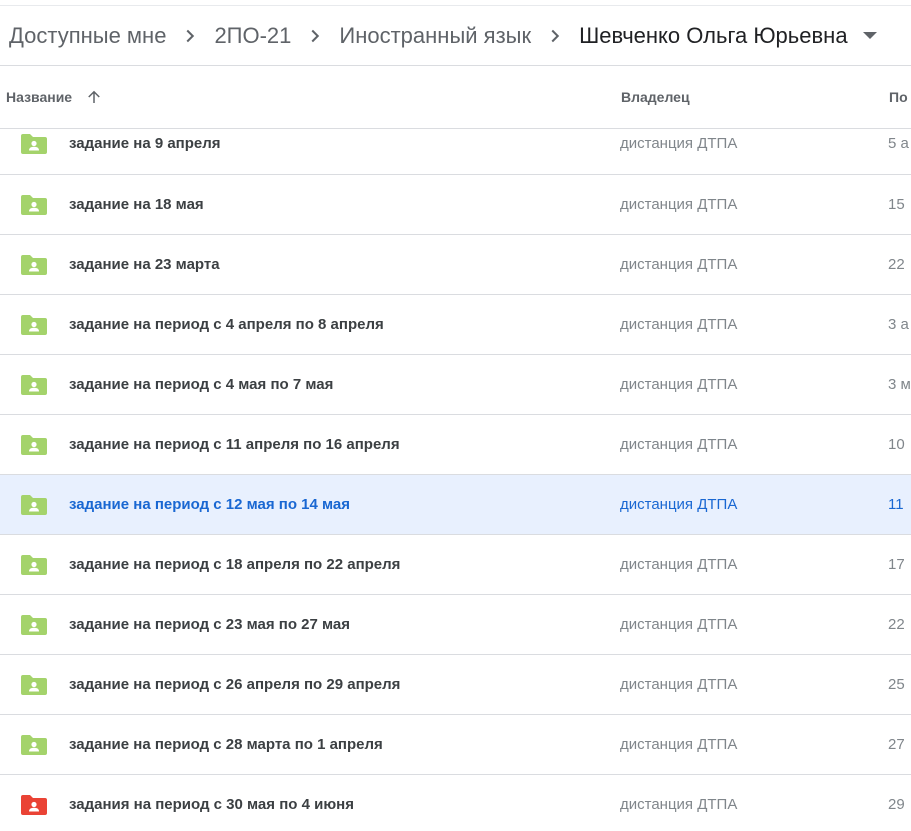 The height and width of the screenshot is (831, 911). What do you see at coordinates (39, 97) in the screenshot?
I see `column-header-name-label: Название` at bounding box center [39, 97].